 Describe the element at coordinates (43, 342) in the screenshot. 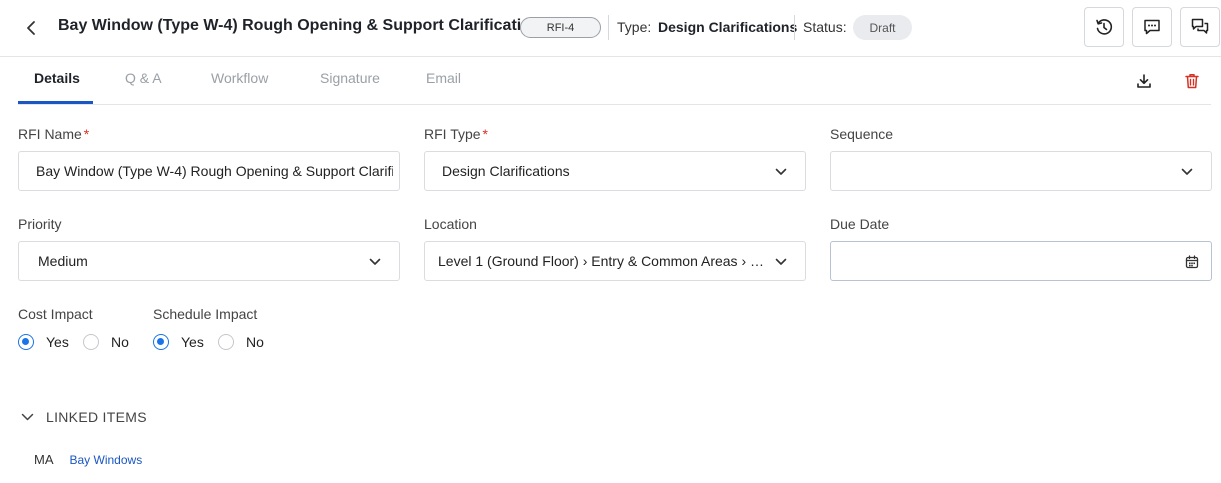

I see `cost-impact-yes: Yes` at that location.